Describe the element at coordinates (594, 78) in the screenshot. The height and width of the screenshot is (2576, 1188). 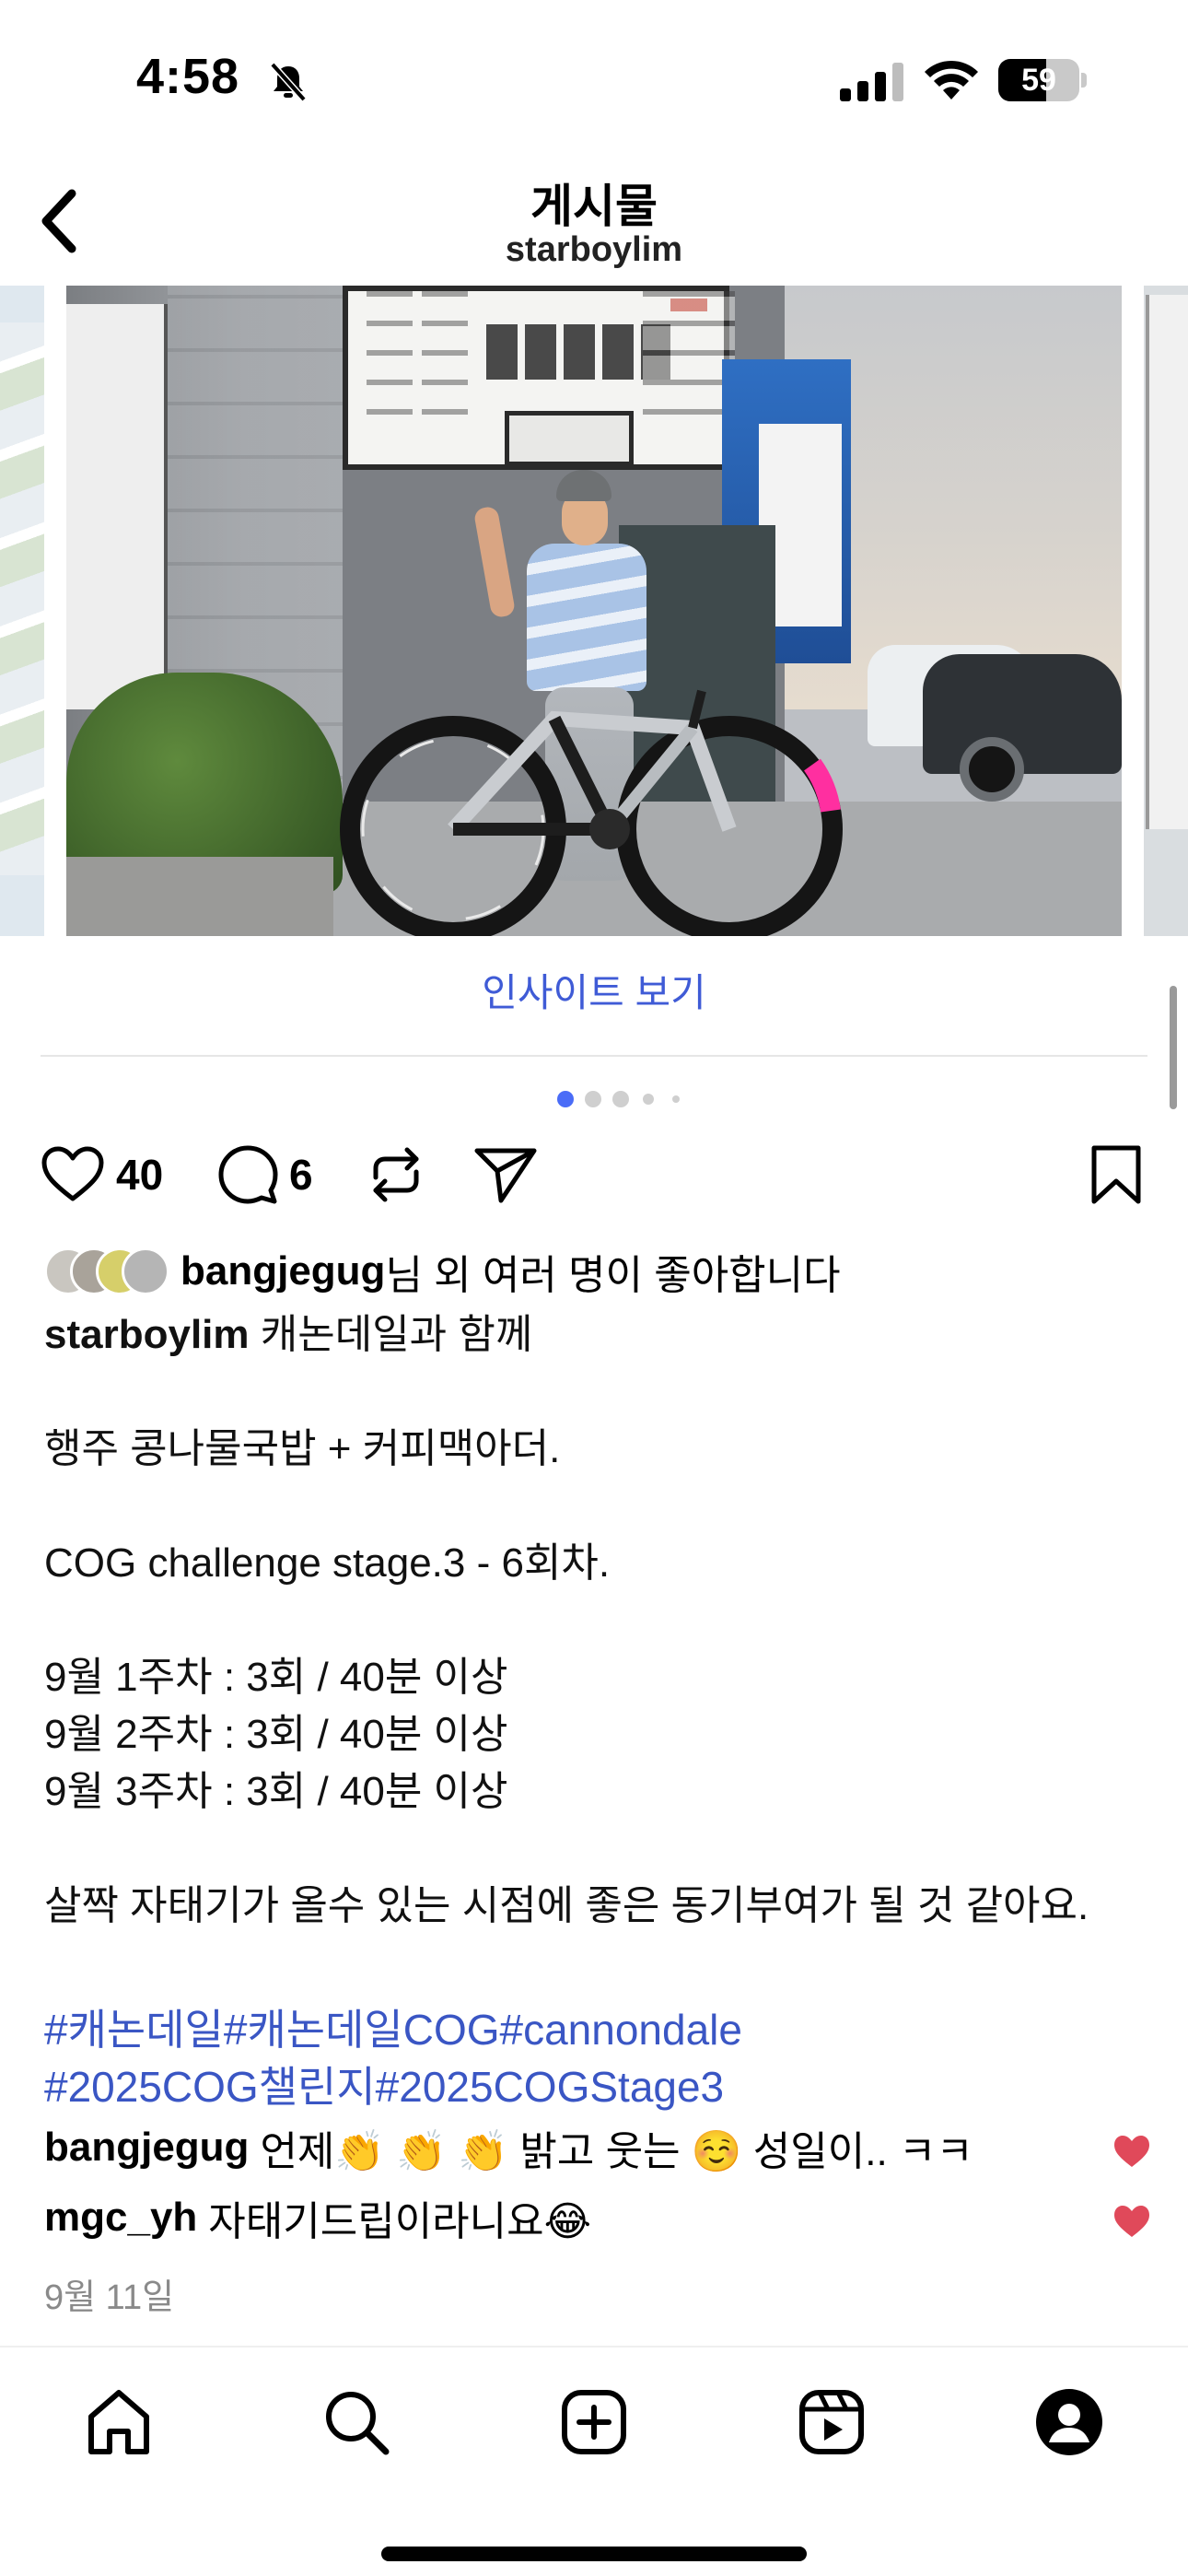
I see `status-bar: 4:58 59` at that location.